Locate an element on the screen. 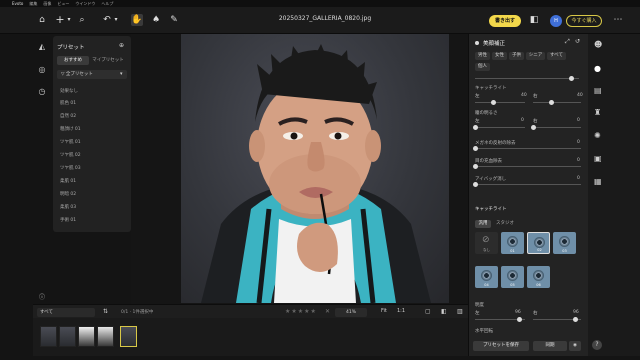  presets-icon: ◭ is located at coordinates (42, 47).